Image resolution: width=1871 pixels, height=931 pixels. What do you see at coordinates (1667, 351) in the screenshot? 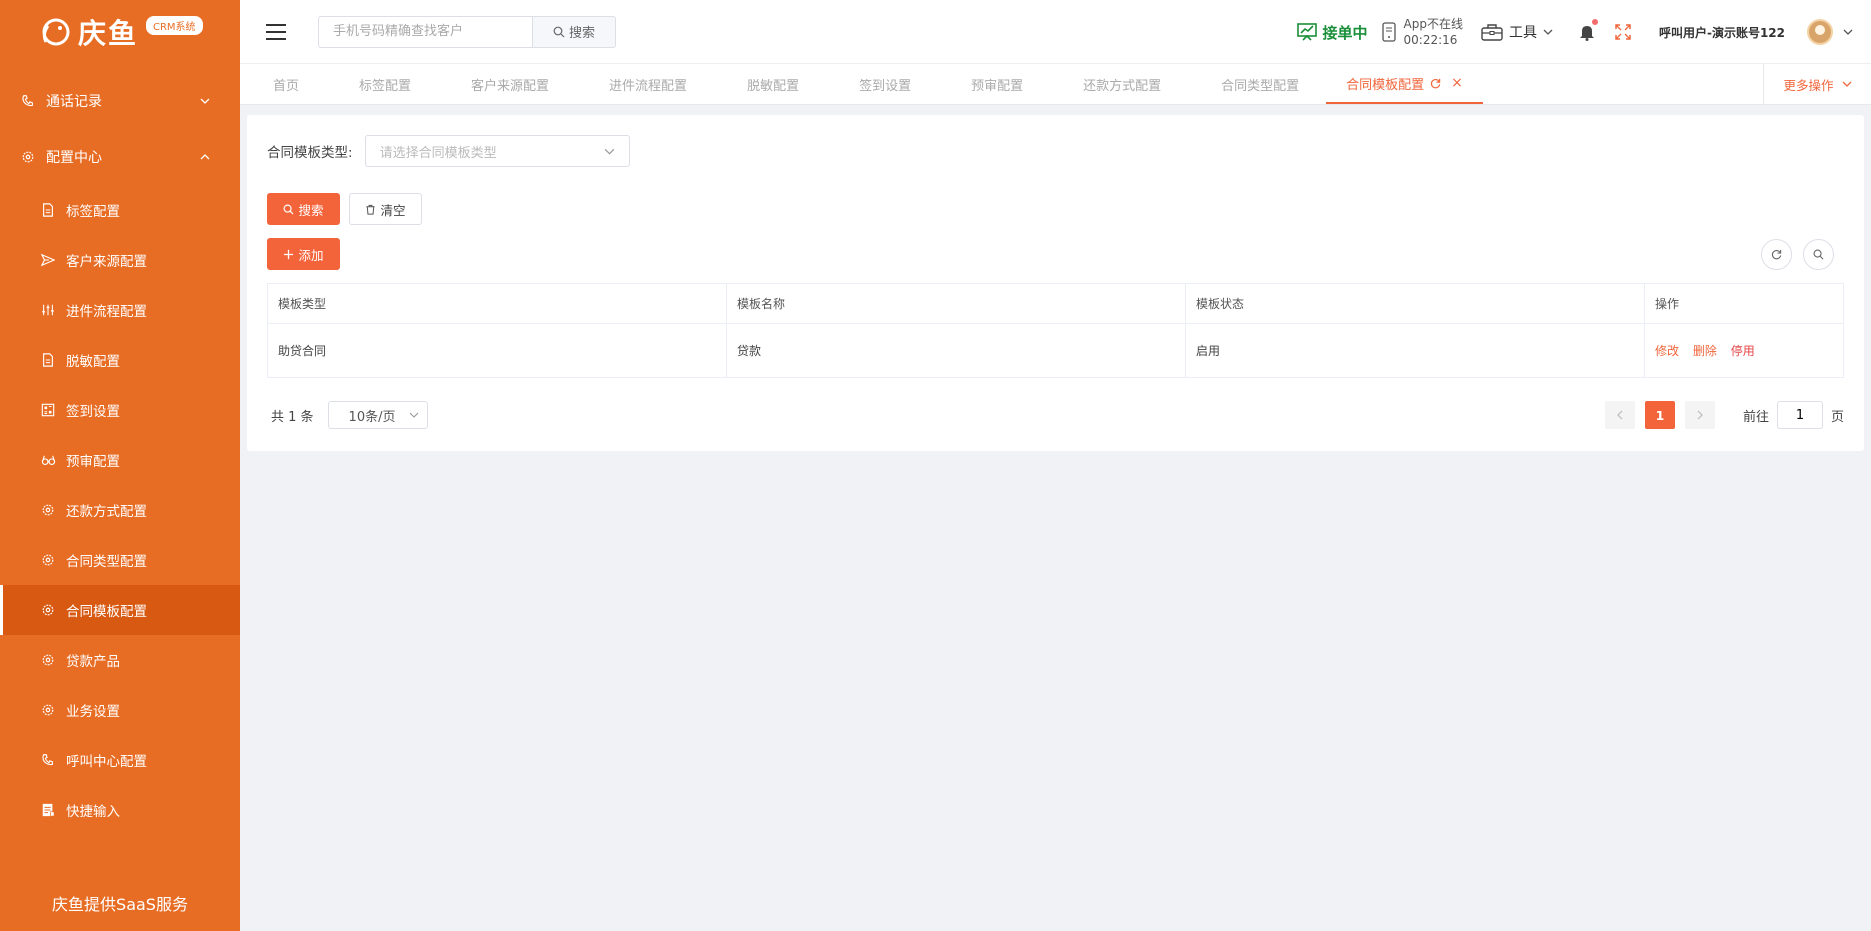
I see `edit-link: 修改` at bounding box center [1667, 351].